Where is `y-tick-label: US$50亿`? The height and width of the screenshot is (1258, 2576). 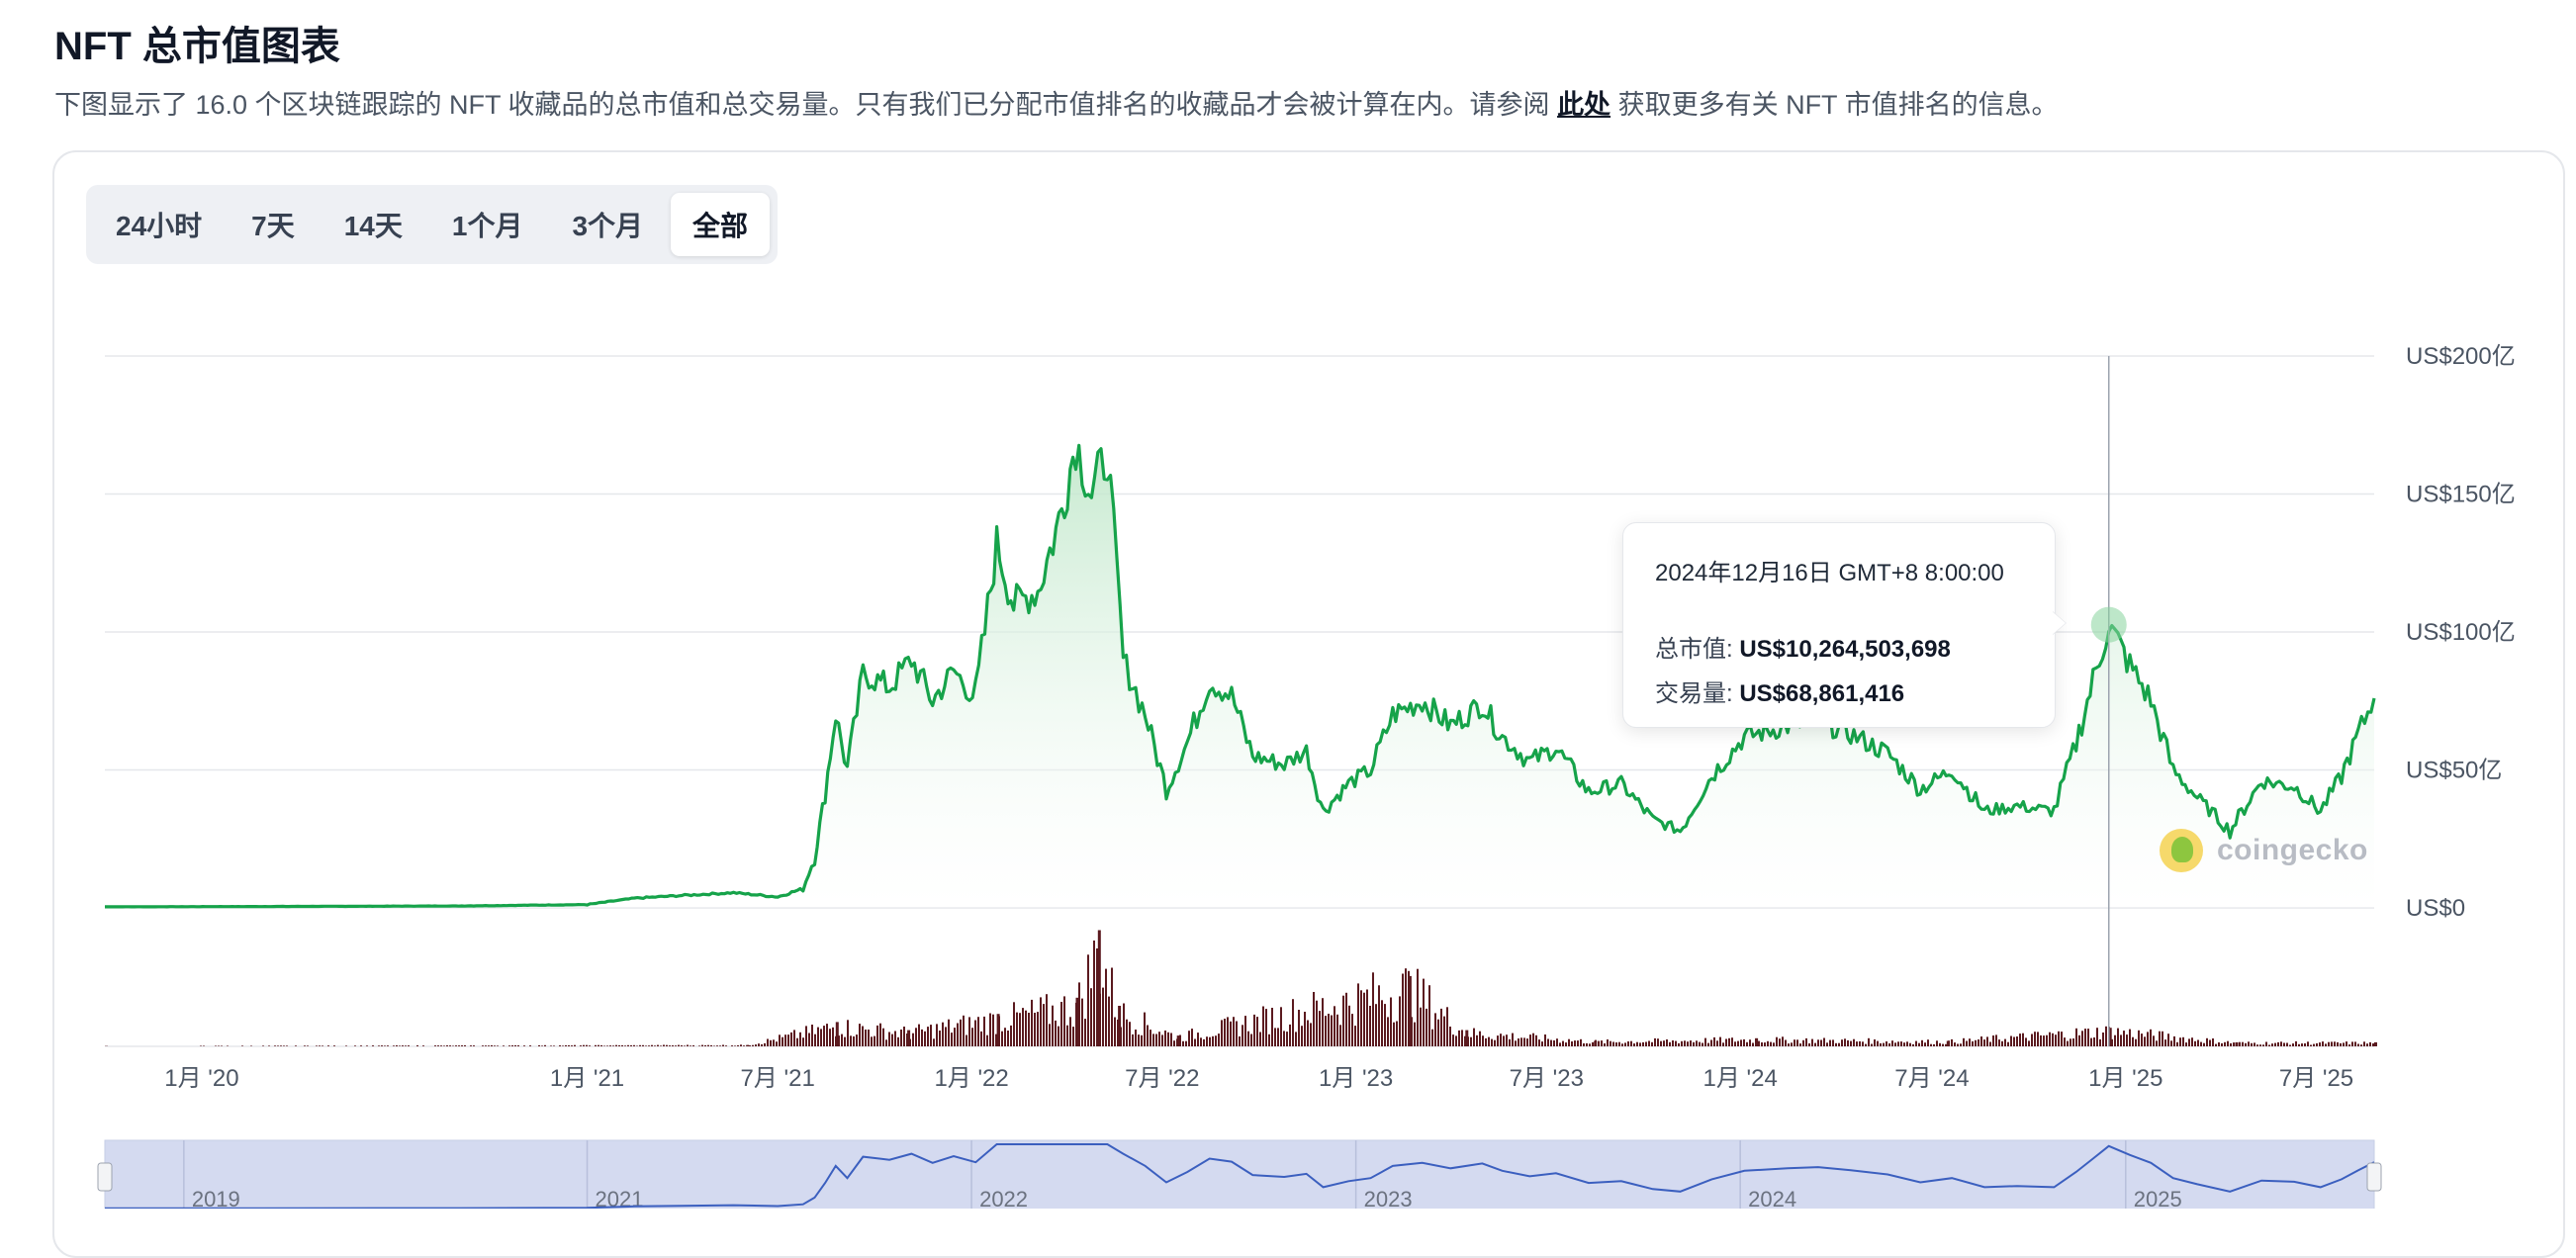 y-tick-label: US$50亿 is located at coordinates (2454, 771).